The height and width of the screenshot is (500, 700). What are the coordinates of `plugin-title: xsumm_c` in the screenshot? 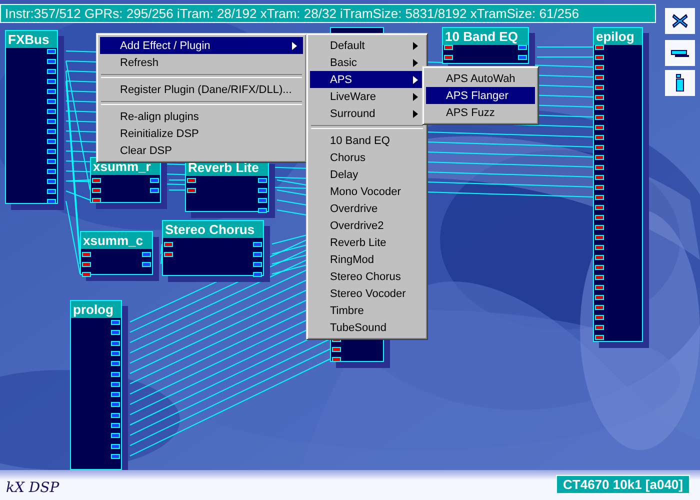 It's located at (116, 240).